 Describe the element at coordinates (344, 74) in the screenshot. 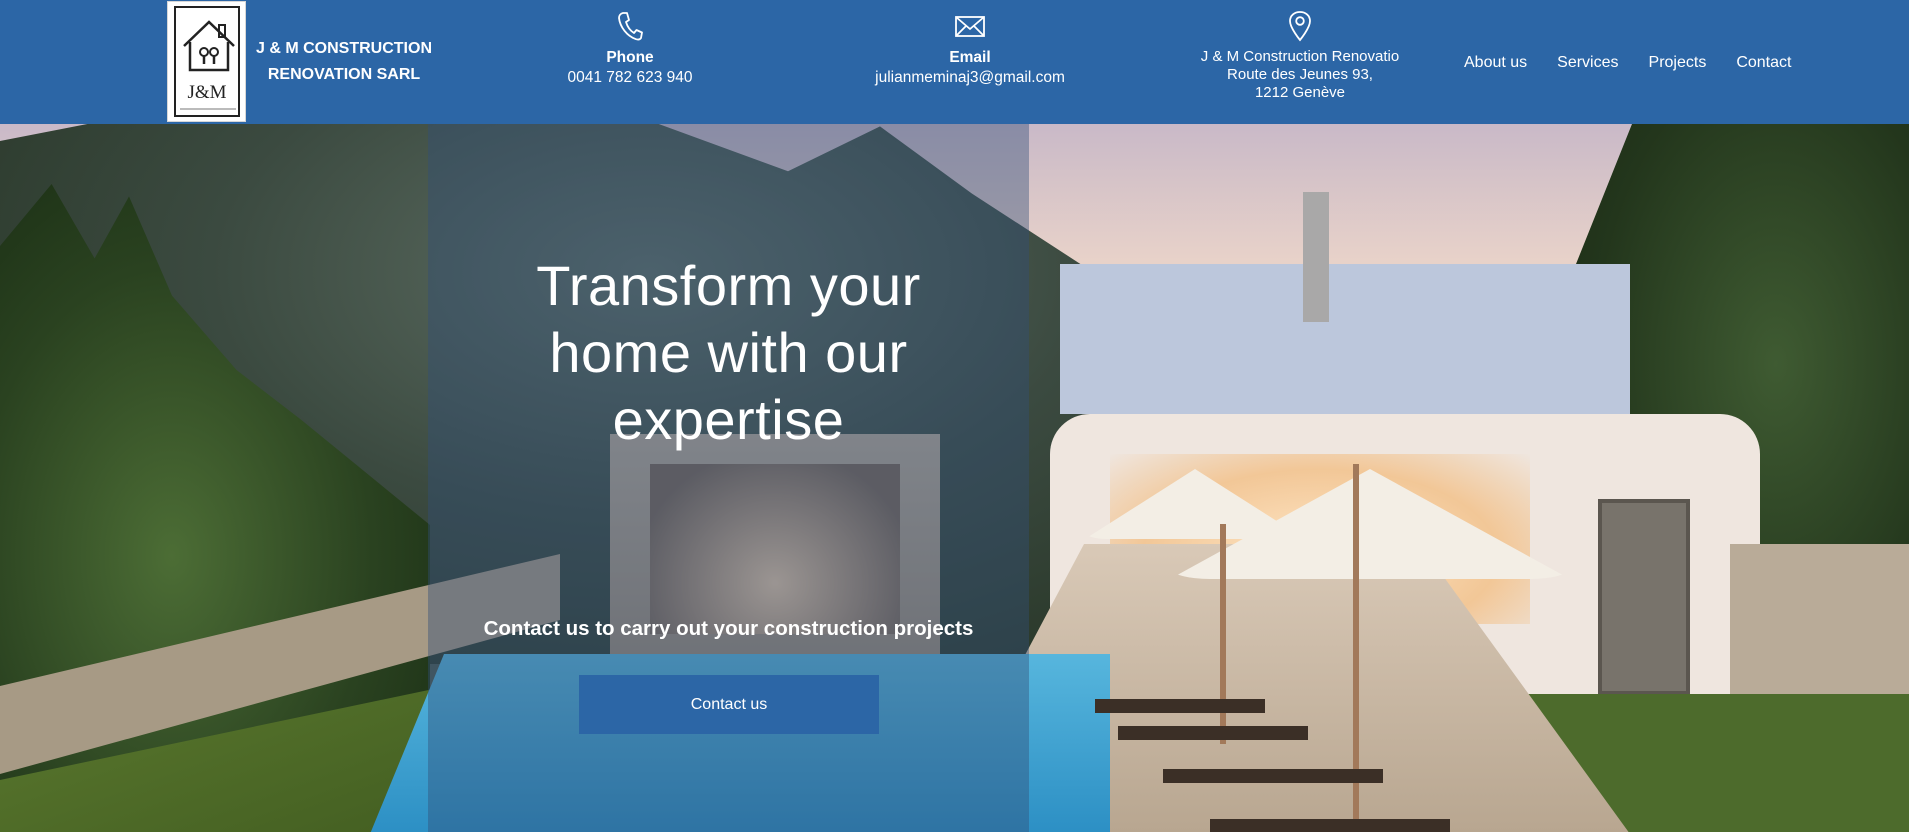

I see `company-name-line2: RENOVATION SARL` at that location.